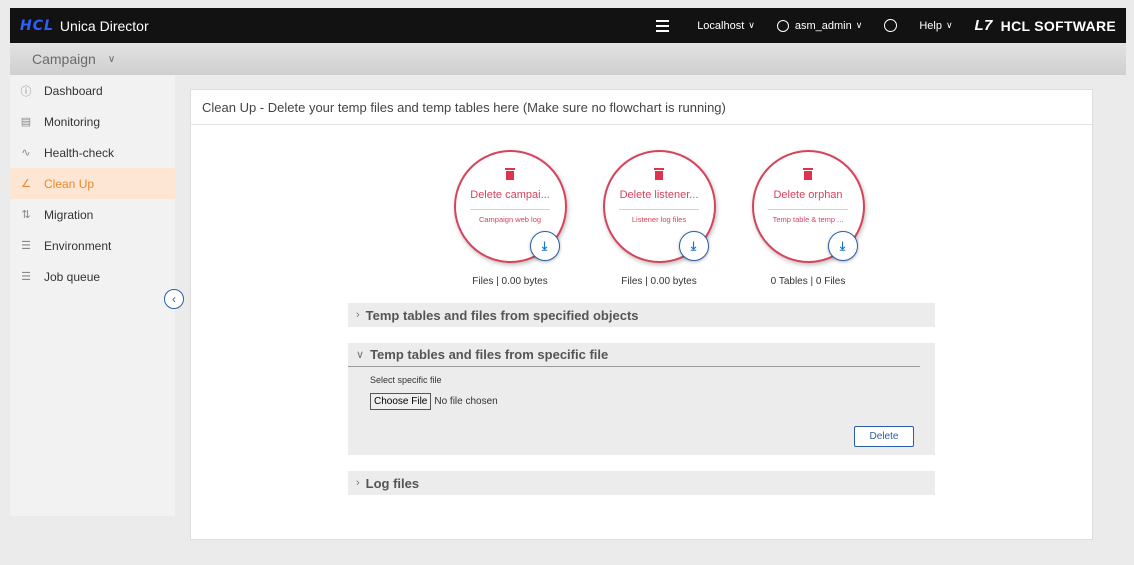  Describe the element at coordinates (72, 121) in the screenshot. I see `sidebar-item-label: Monitoring` at that location.